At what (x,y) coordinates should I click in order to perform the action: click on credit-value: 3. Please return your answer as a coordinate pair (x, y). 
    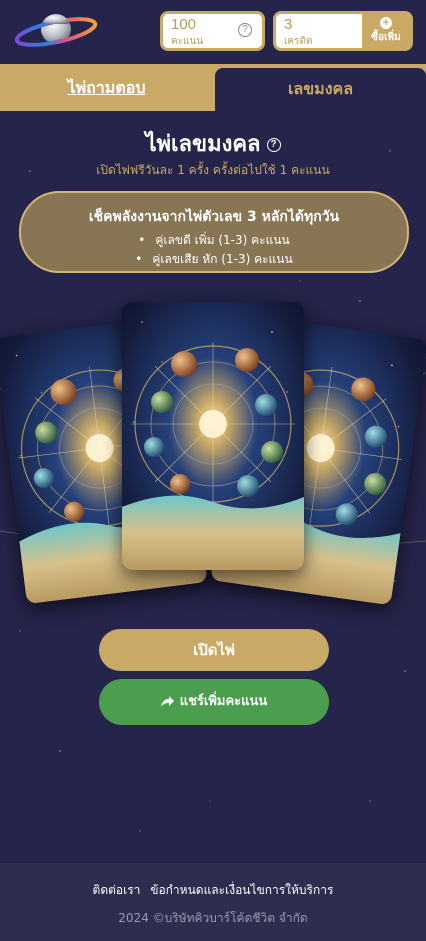
    Looking at the image, I should click on (288, 24).